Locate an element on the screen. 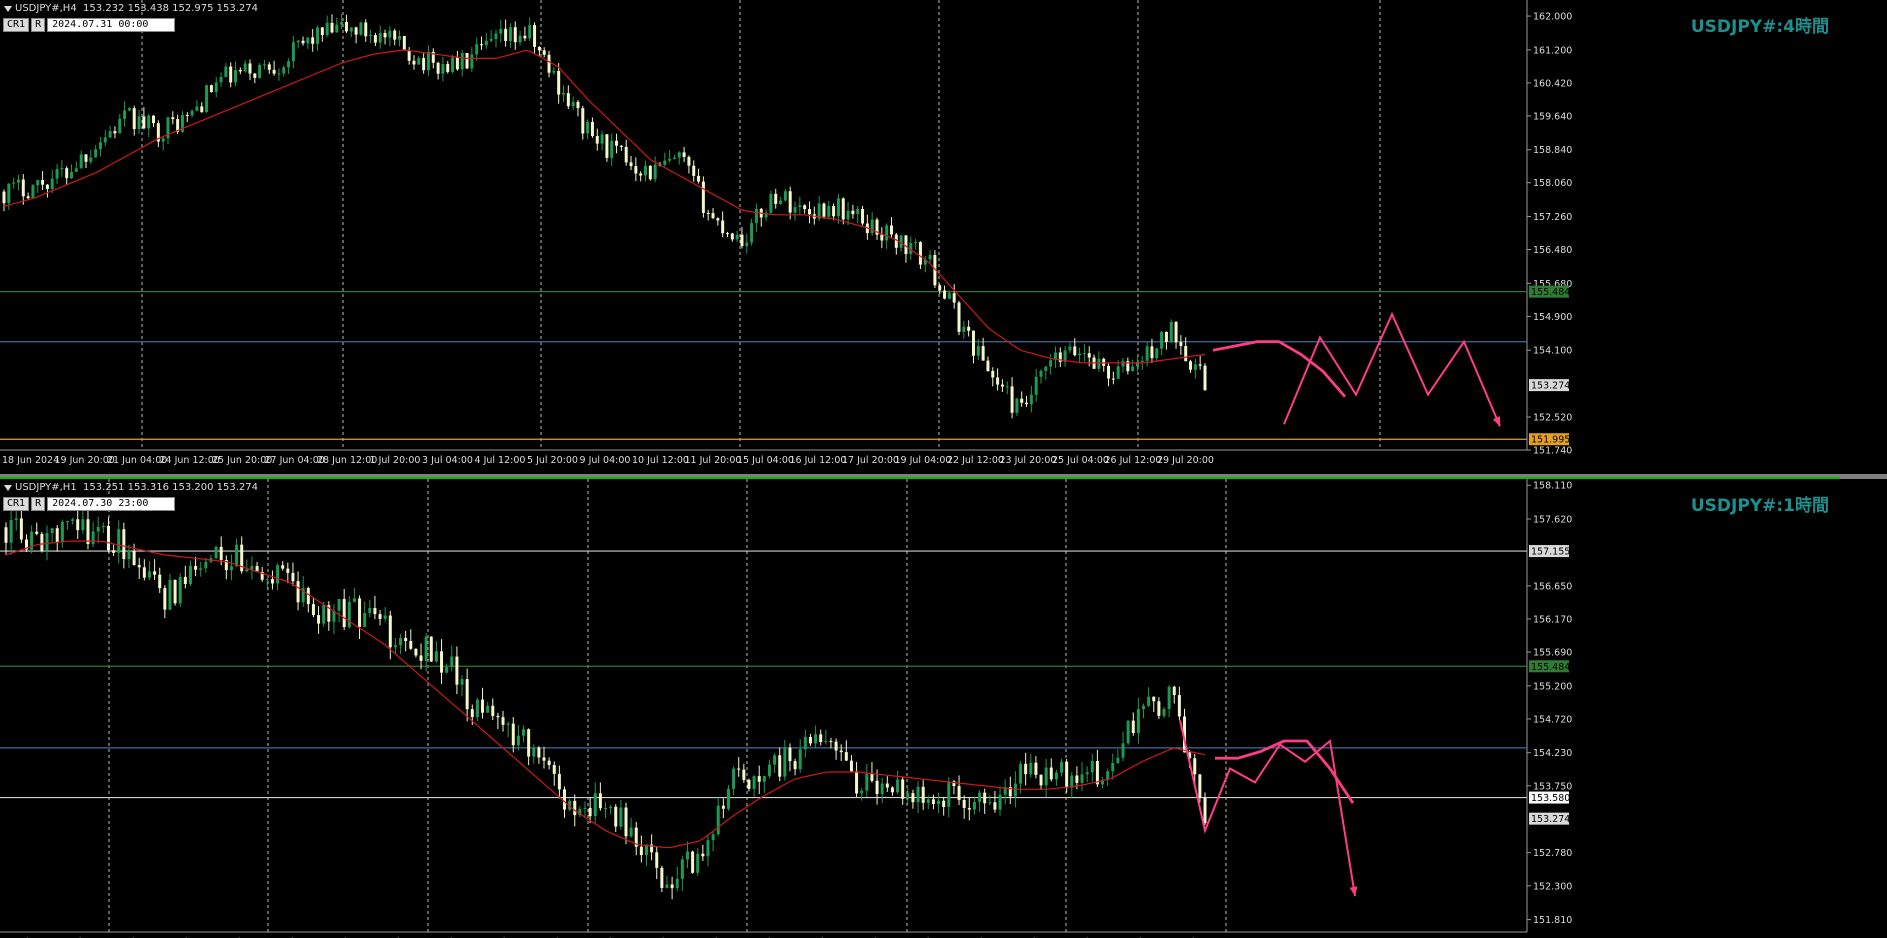 The image size is (1887, 938). time-field: 2024.07.30 23:00 is located at coordinates (111, 504).